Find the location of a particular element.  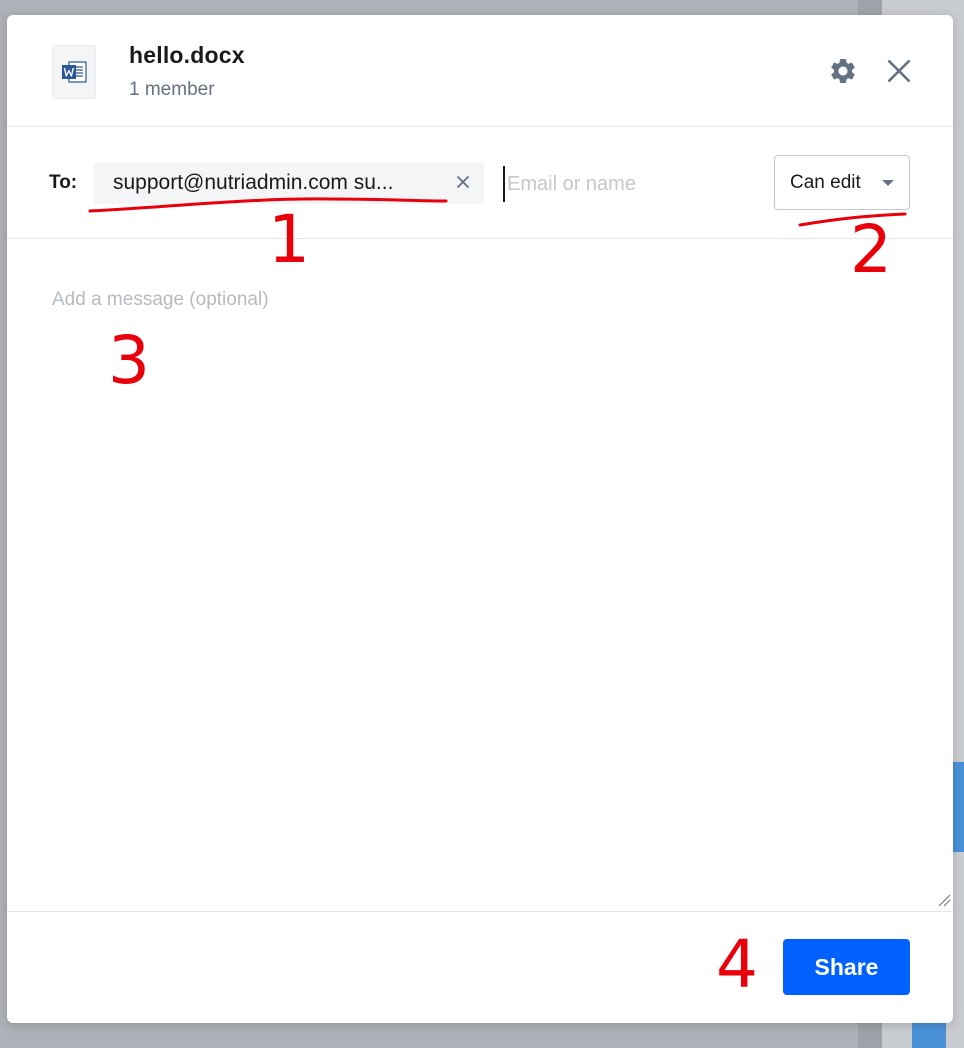

close-button is located at coordinates (899, 71).